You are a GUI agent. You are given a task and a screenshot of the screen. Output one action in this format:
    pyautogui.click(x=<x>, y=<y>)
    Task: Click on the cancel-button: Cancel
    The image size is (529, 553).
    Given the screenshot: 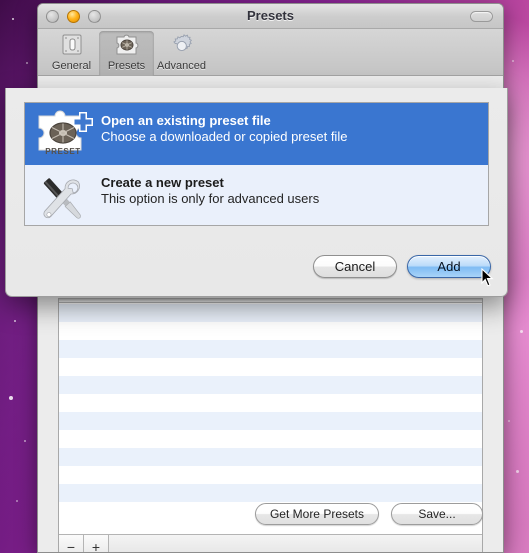 What is the action you would take?
    pyautogui.click(x=355, y=266)
    